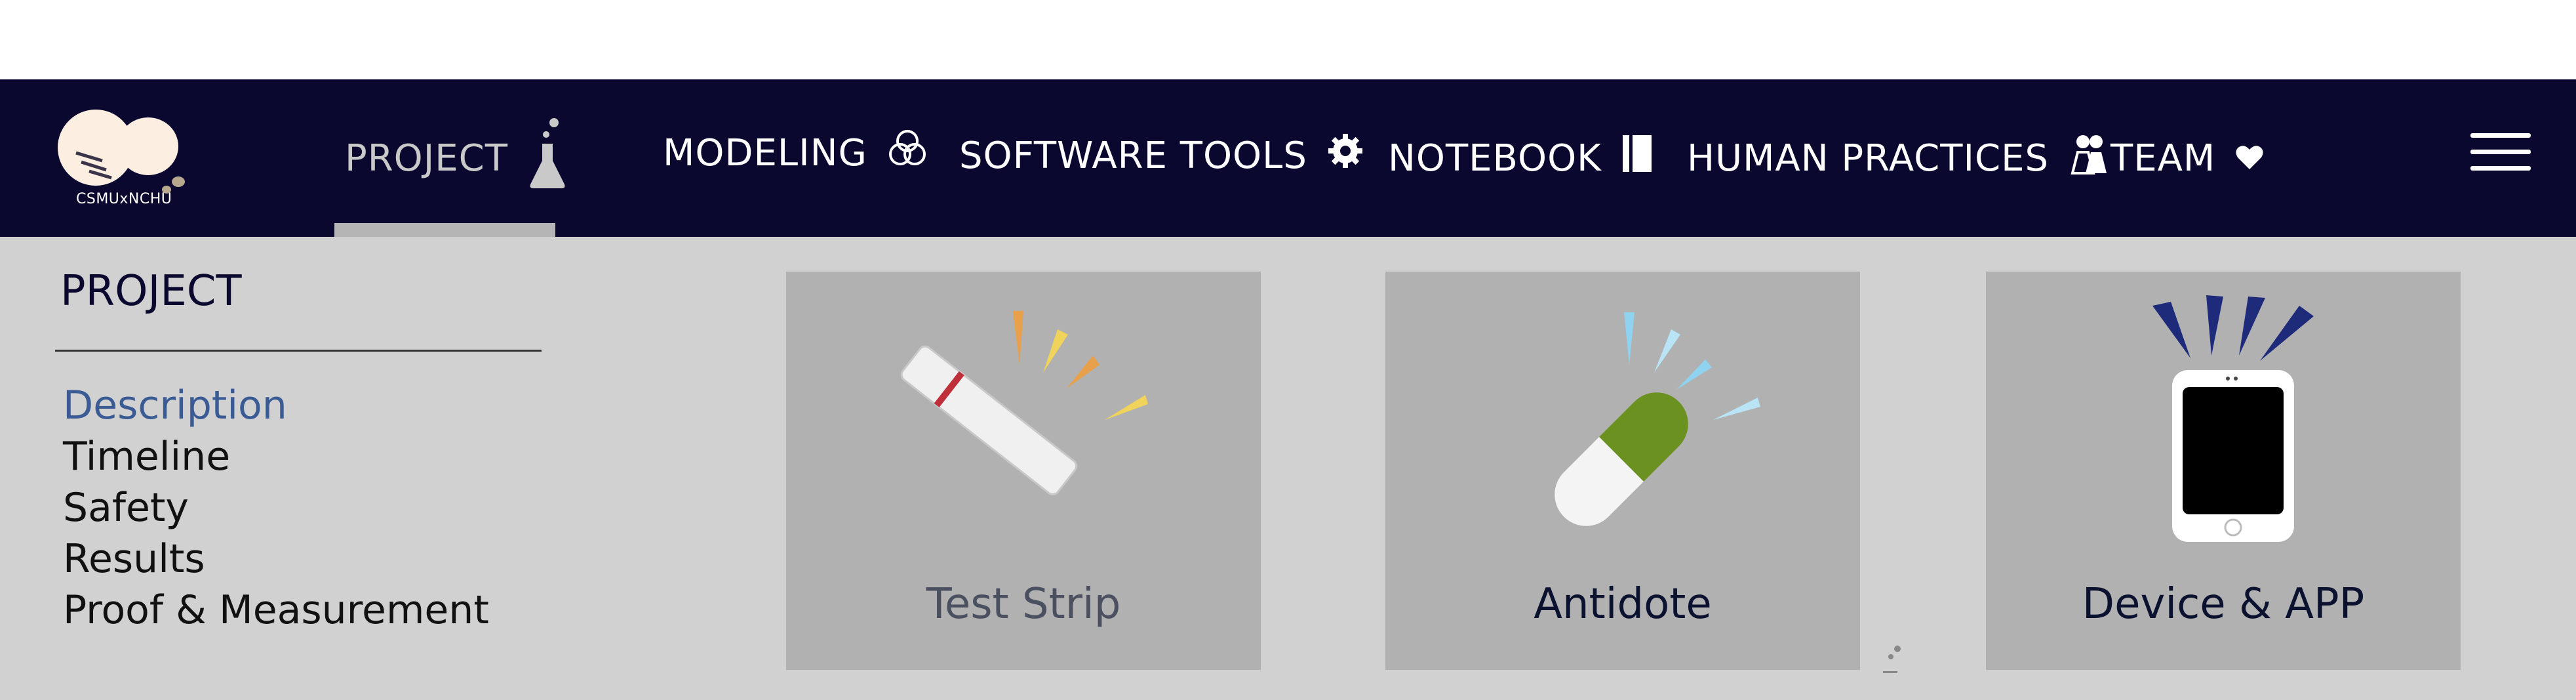  I want to click on nav-human-practices: HUMAN PRACTICES, so click(1898, 158).